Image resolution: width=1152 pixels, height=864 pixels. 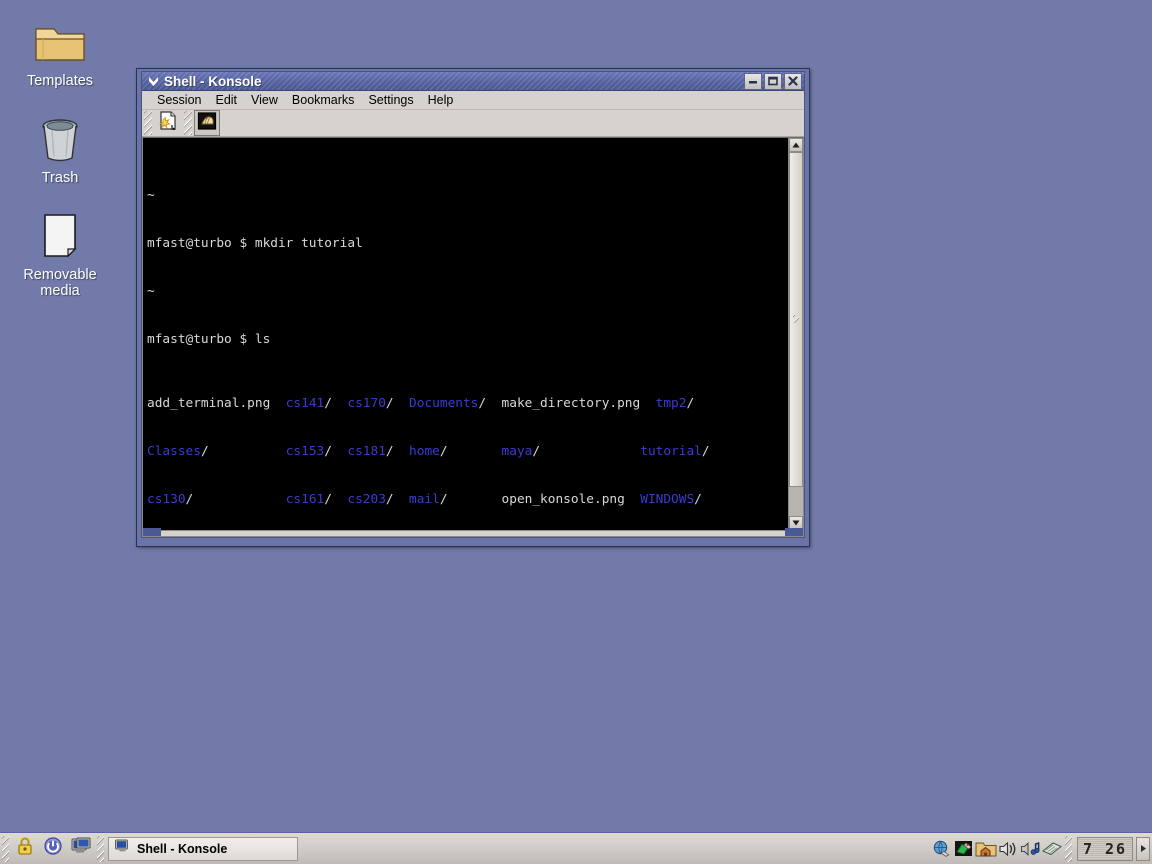 What do you see at coordinates (473, 123) in the screenshot?
I see `toolbar` at bounding box center [473, 123].